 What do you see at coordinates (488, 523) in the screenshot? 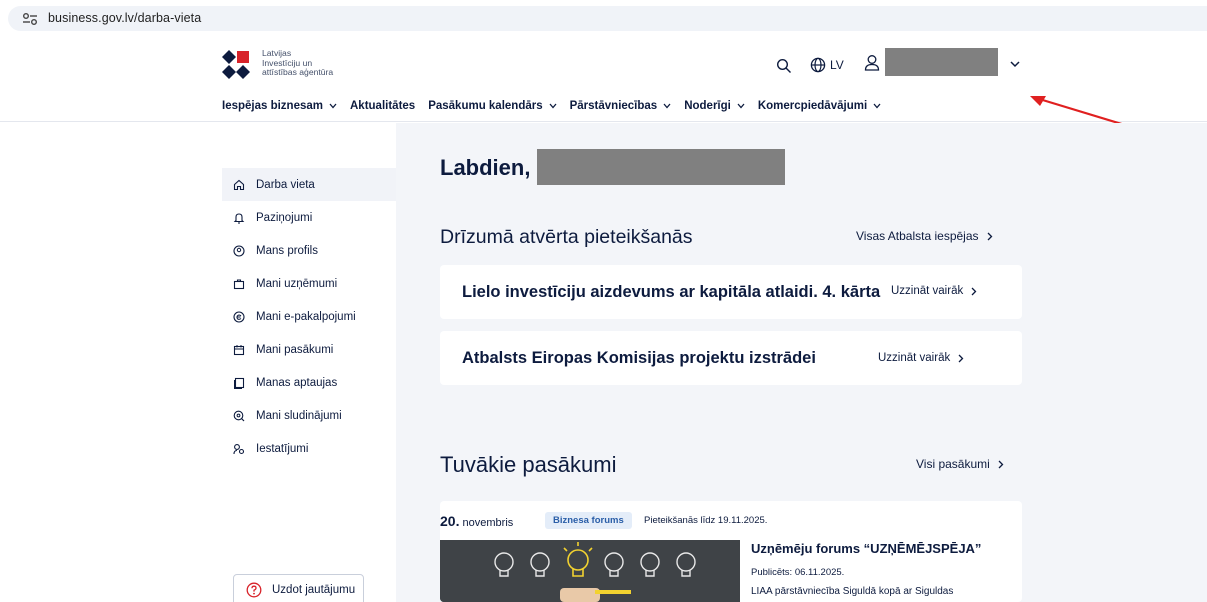
I see `event-month: novembris` at bounding box center [488, 523].